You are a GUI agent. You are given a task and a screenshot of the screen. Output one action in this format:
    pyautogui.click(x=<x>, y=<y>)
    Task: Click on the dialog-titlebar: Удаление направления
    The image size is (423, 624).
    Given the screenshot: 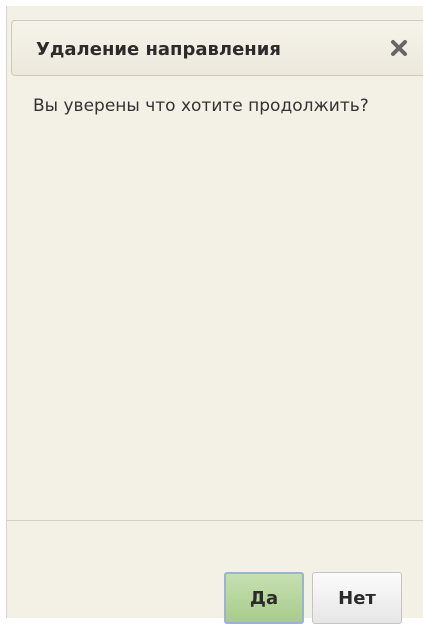 What is the action you would take?
    pyautogui.click(x=217, y=48)
    